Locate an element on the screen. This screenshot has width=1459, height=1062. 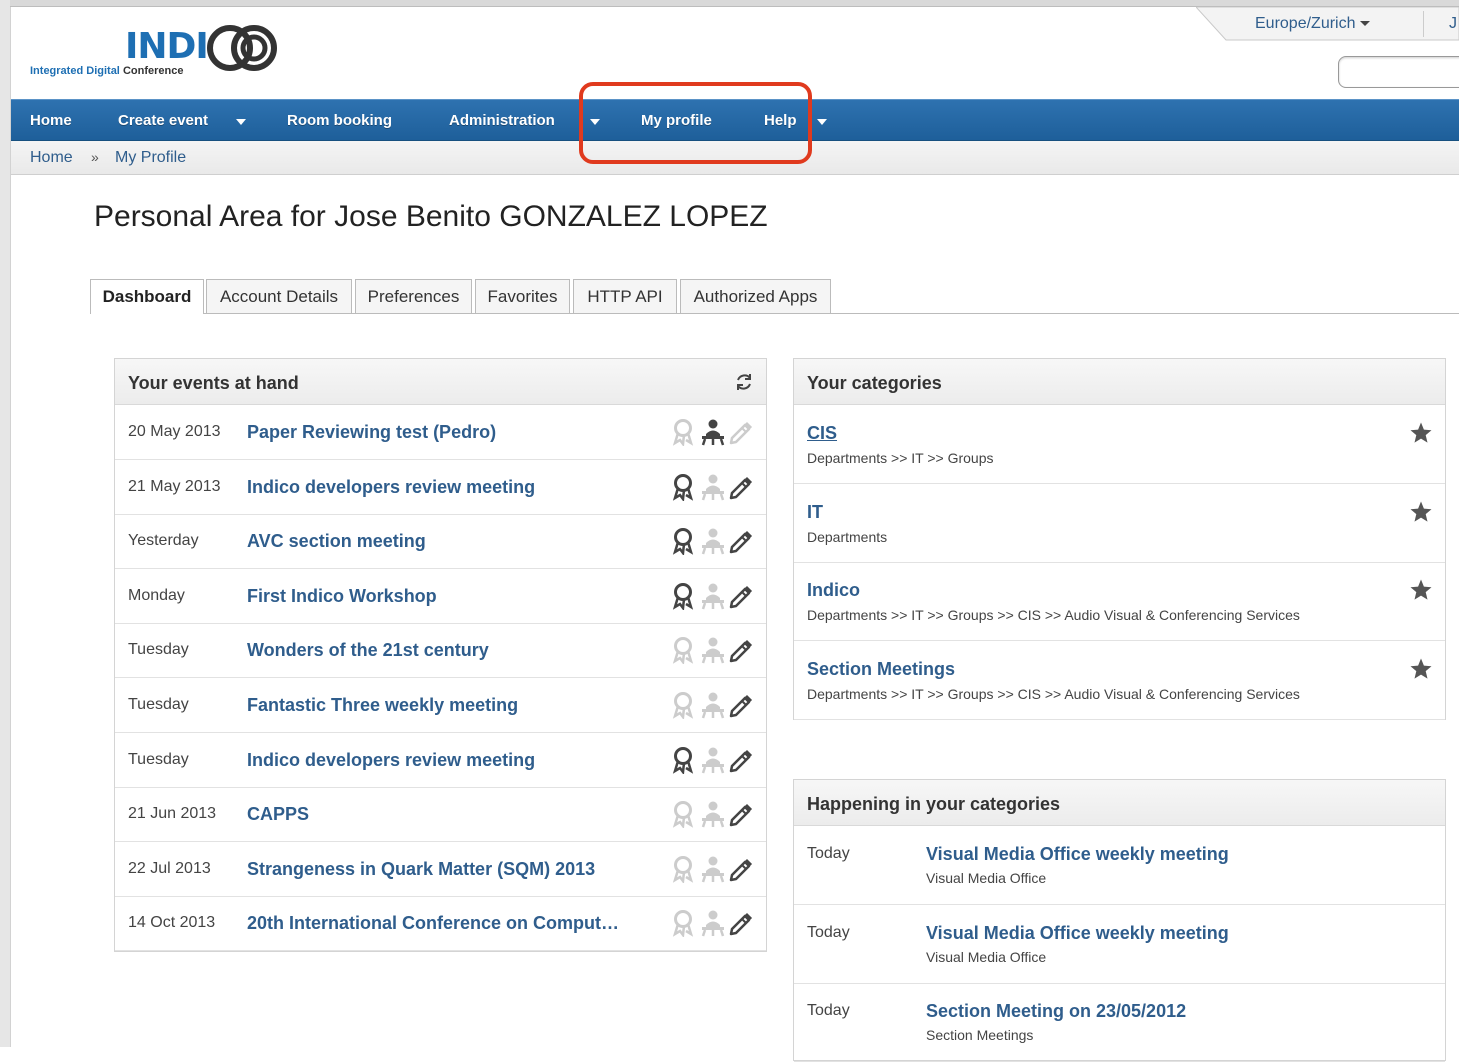
event-title-link: First Indico Workshop is located at coordinates (342, 596).